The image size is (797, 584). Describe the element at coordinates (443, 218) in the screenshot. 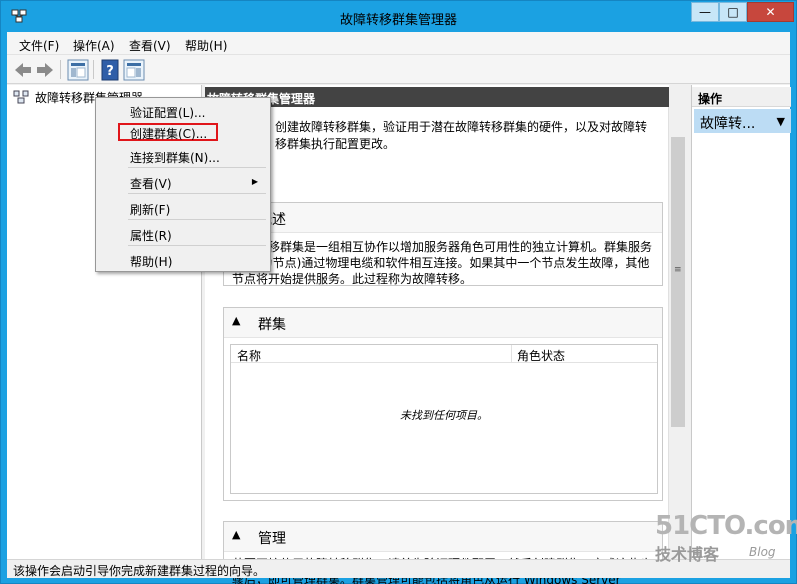

I see `overview-section-header: ▲ 概述` at that location.